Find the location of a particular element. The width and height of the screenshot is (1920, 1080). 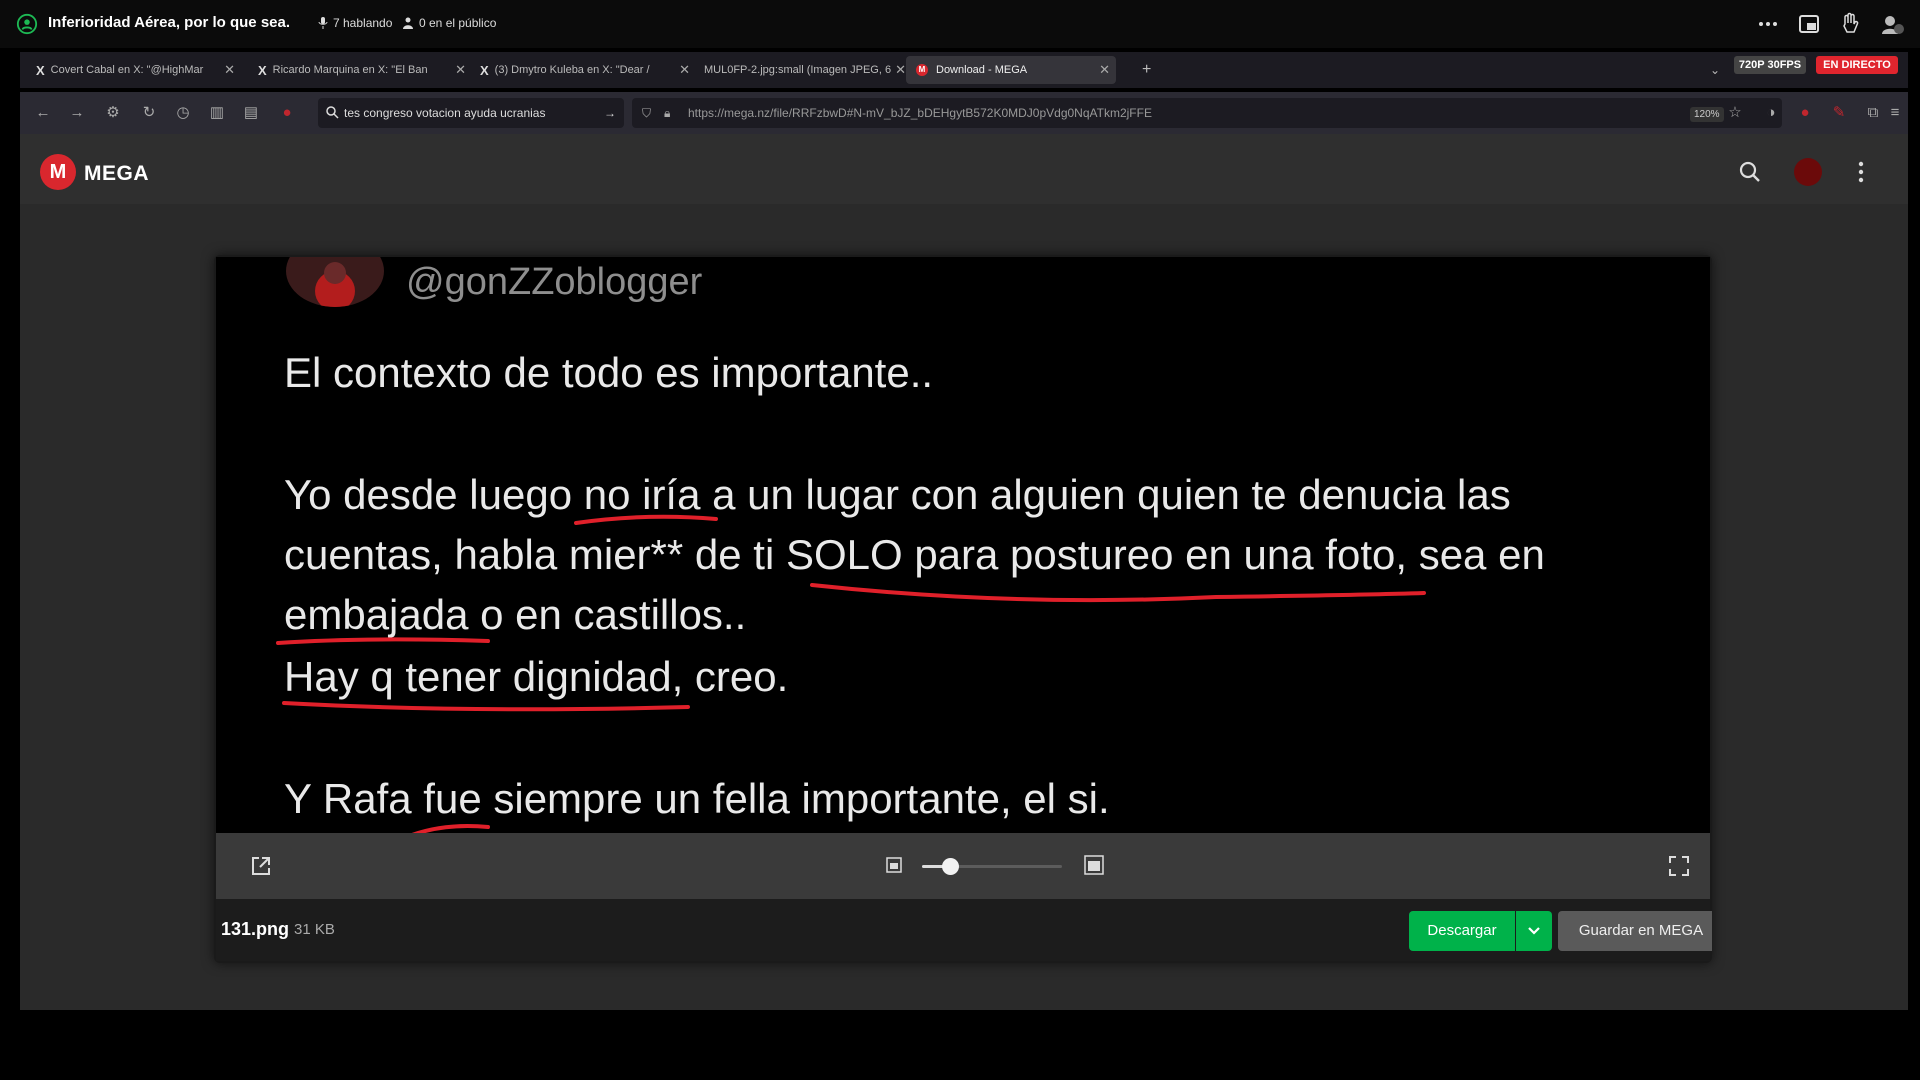

tab-ricardo-marquina: X Ricardo Marquina en X: "El Ban ✕ is located at coordinates (360, 70).